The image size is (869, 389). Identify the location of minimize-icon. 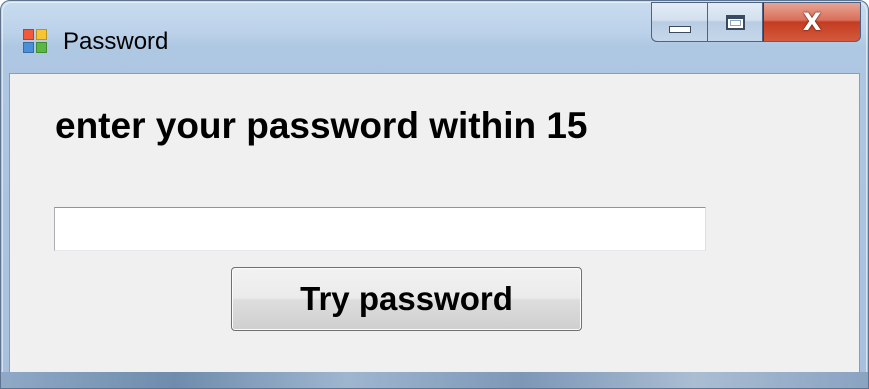
(679, 29).